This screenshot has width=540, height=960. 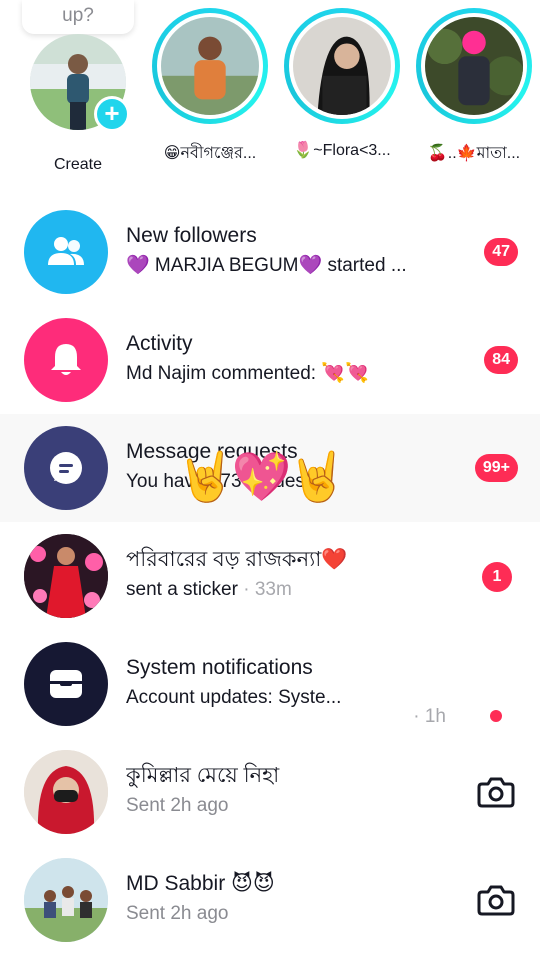 I want to click on conversation-row: MD Sabbir 😈😈 Sent 2h ago, so click(x=270, y=900).